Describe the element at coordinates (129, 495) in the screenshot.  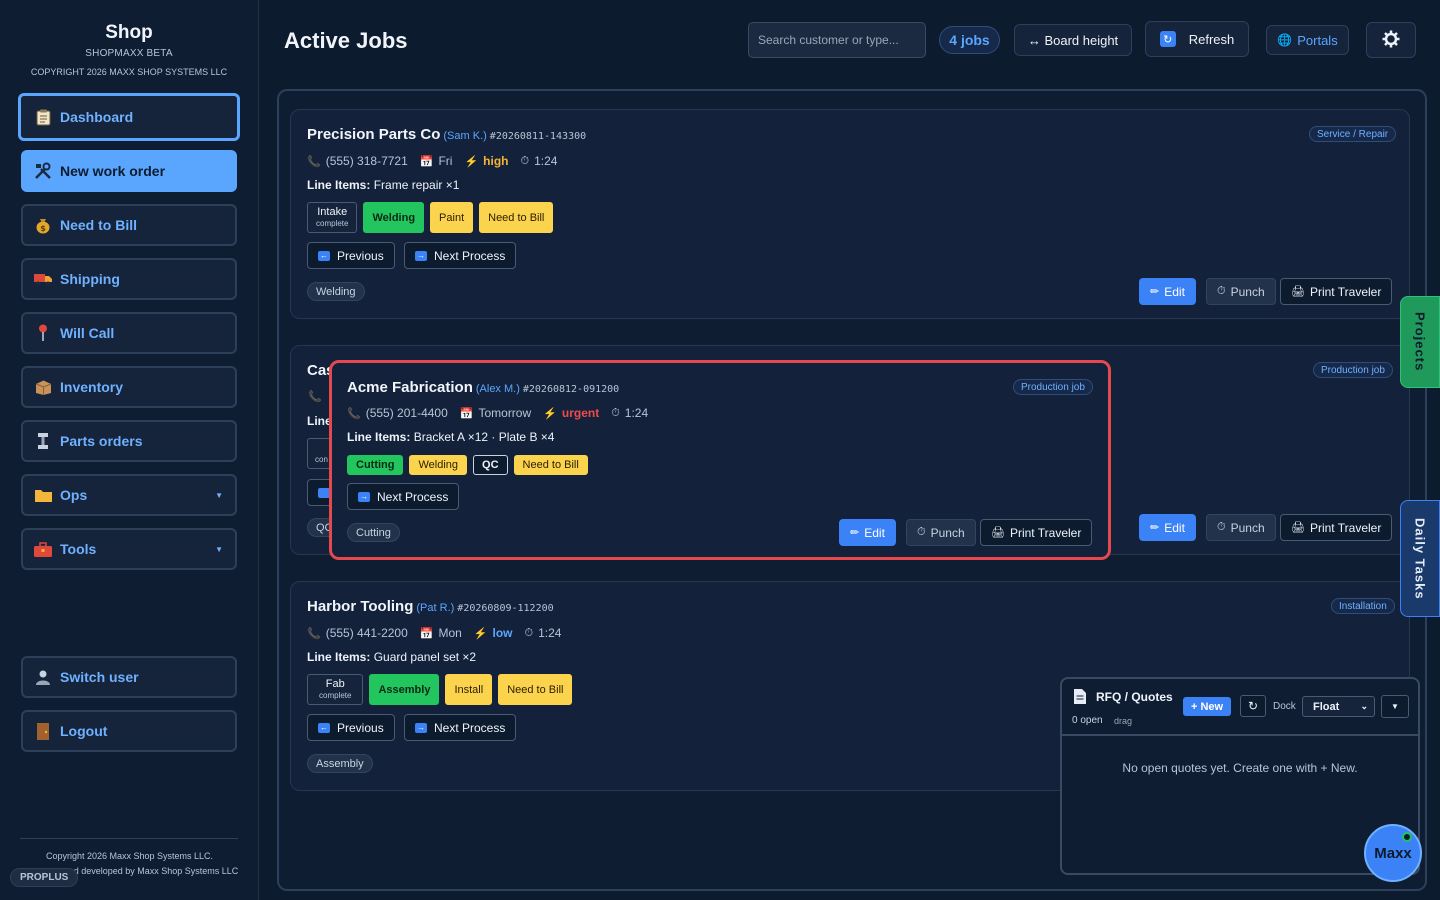
I see `sidebar-item-ops: Ops ▼` at that location.